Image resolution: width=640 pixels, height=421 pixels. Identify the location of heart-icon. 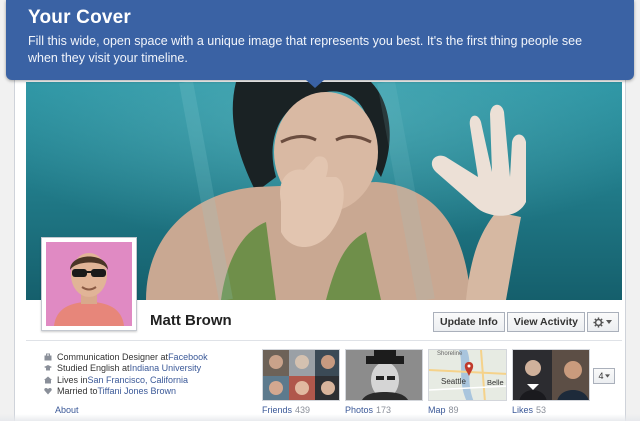
(48, 391).